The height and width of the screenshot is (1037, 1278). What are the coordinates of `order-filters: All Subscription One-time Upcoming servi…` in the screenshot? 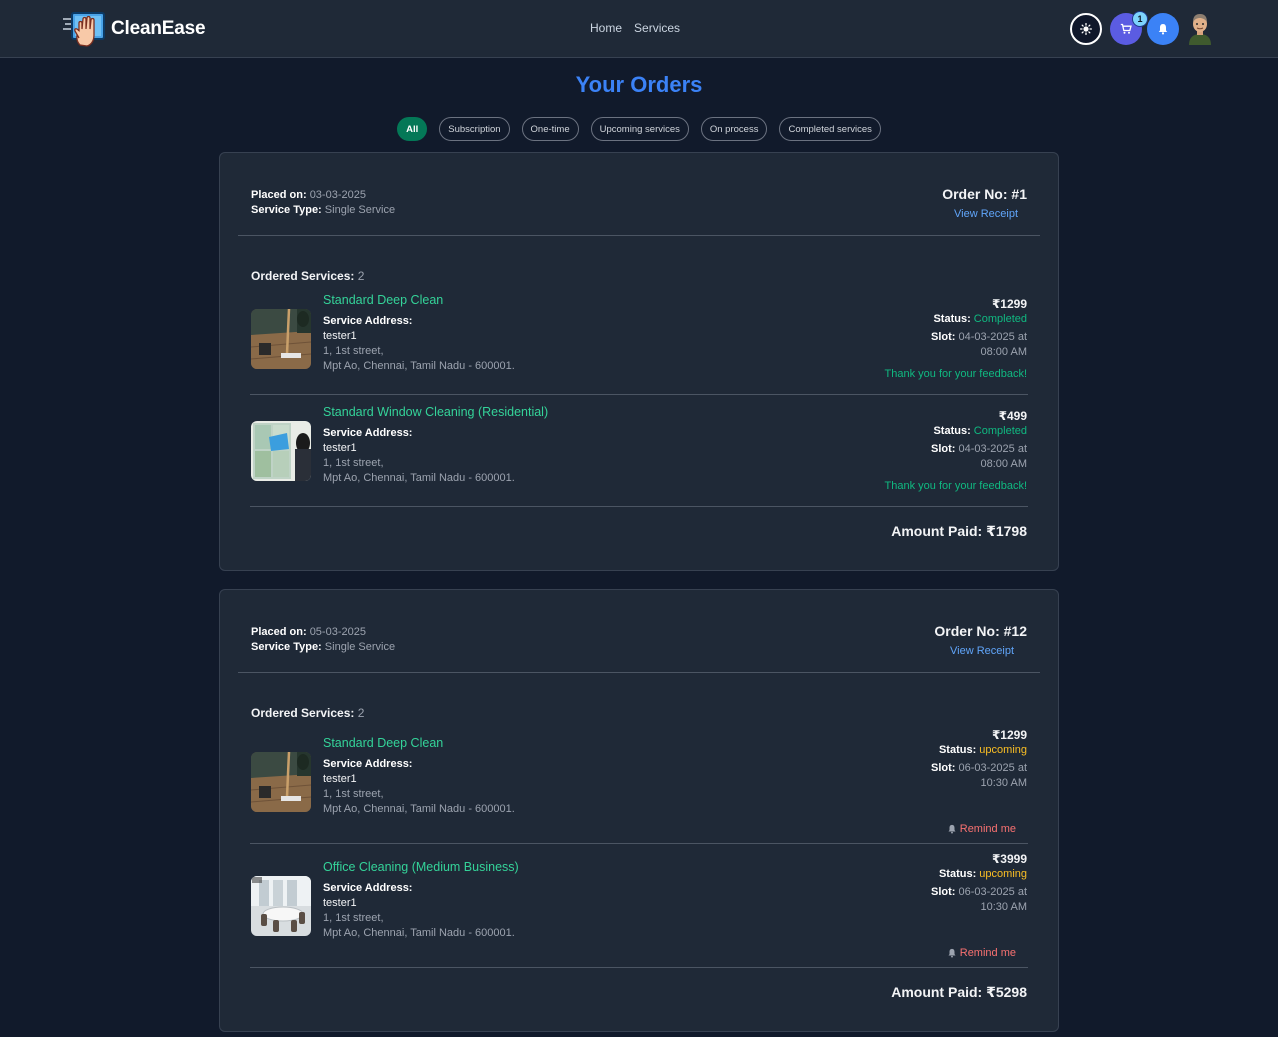 It's located at (639, 129).